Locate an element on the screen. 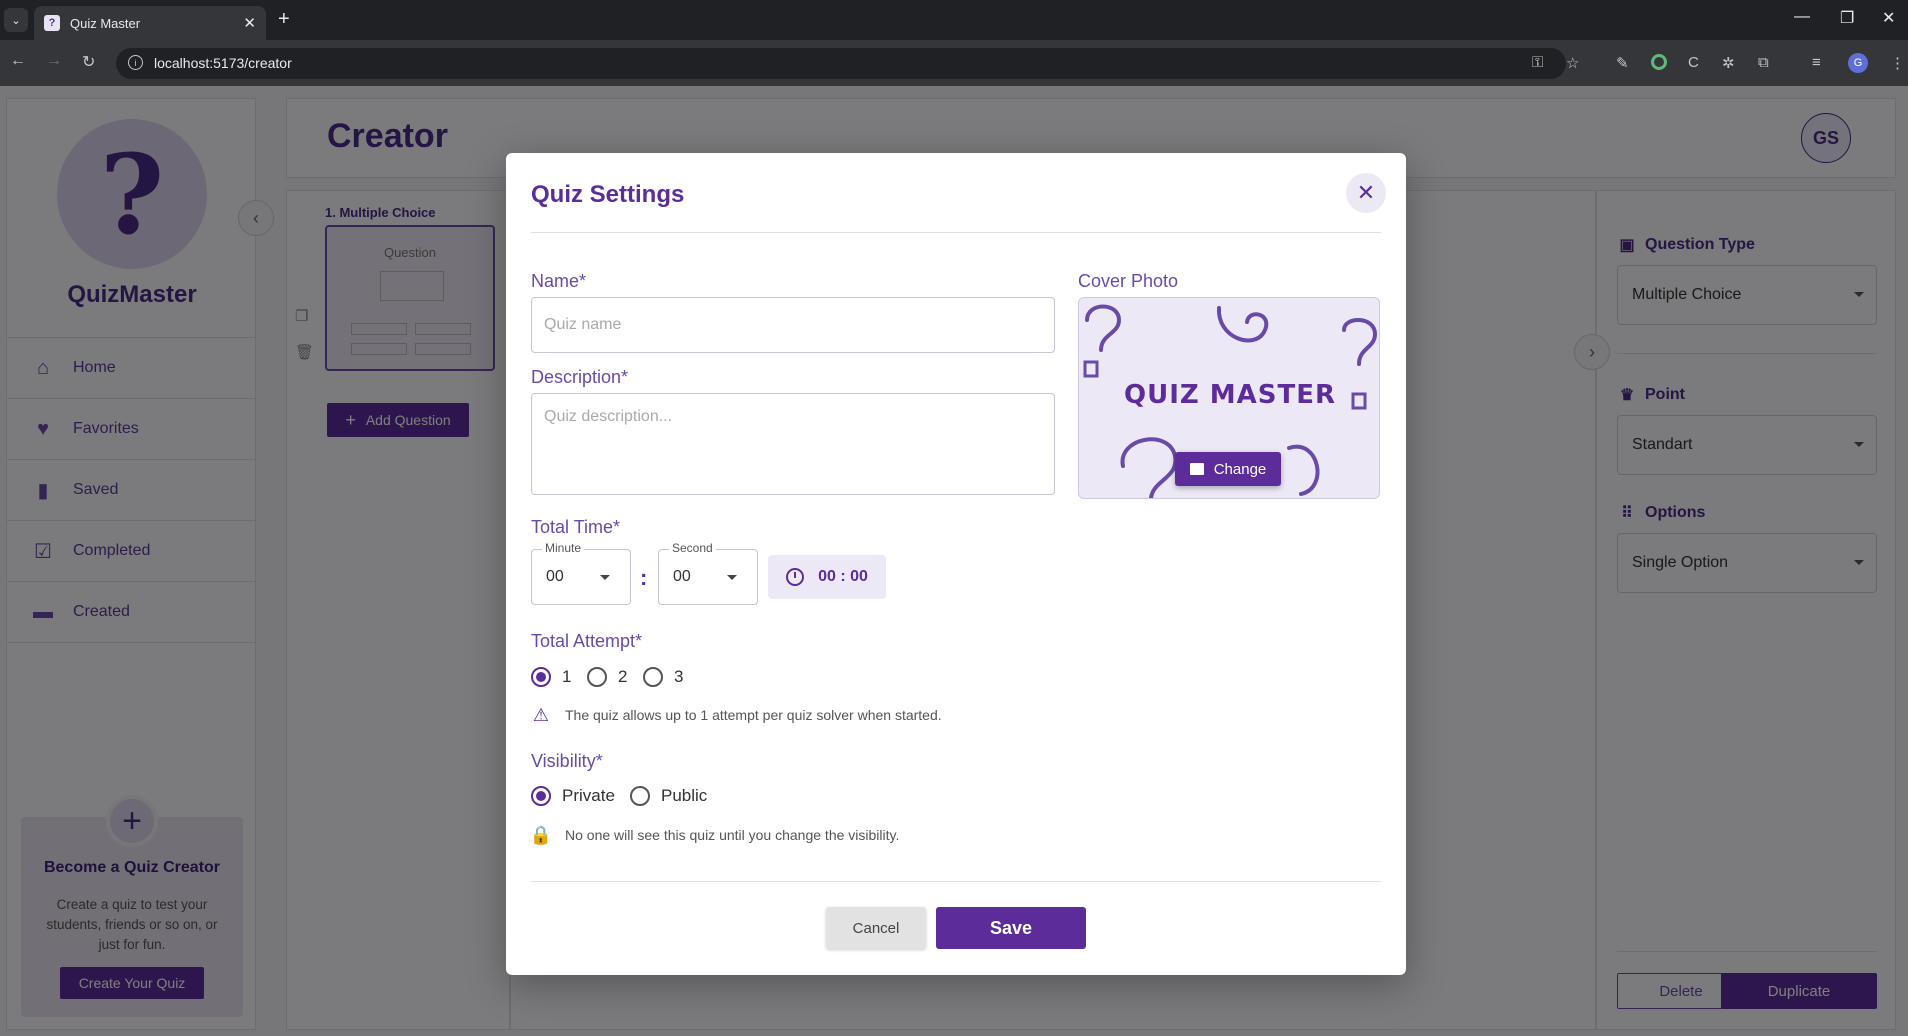 This screenshot has width=1908, height=1036. password-key-icon: ⚿ is located at coordinates (1537, 62).